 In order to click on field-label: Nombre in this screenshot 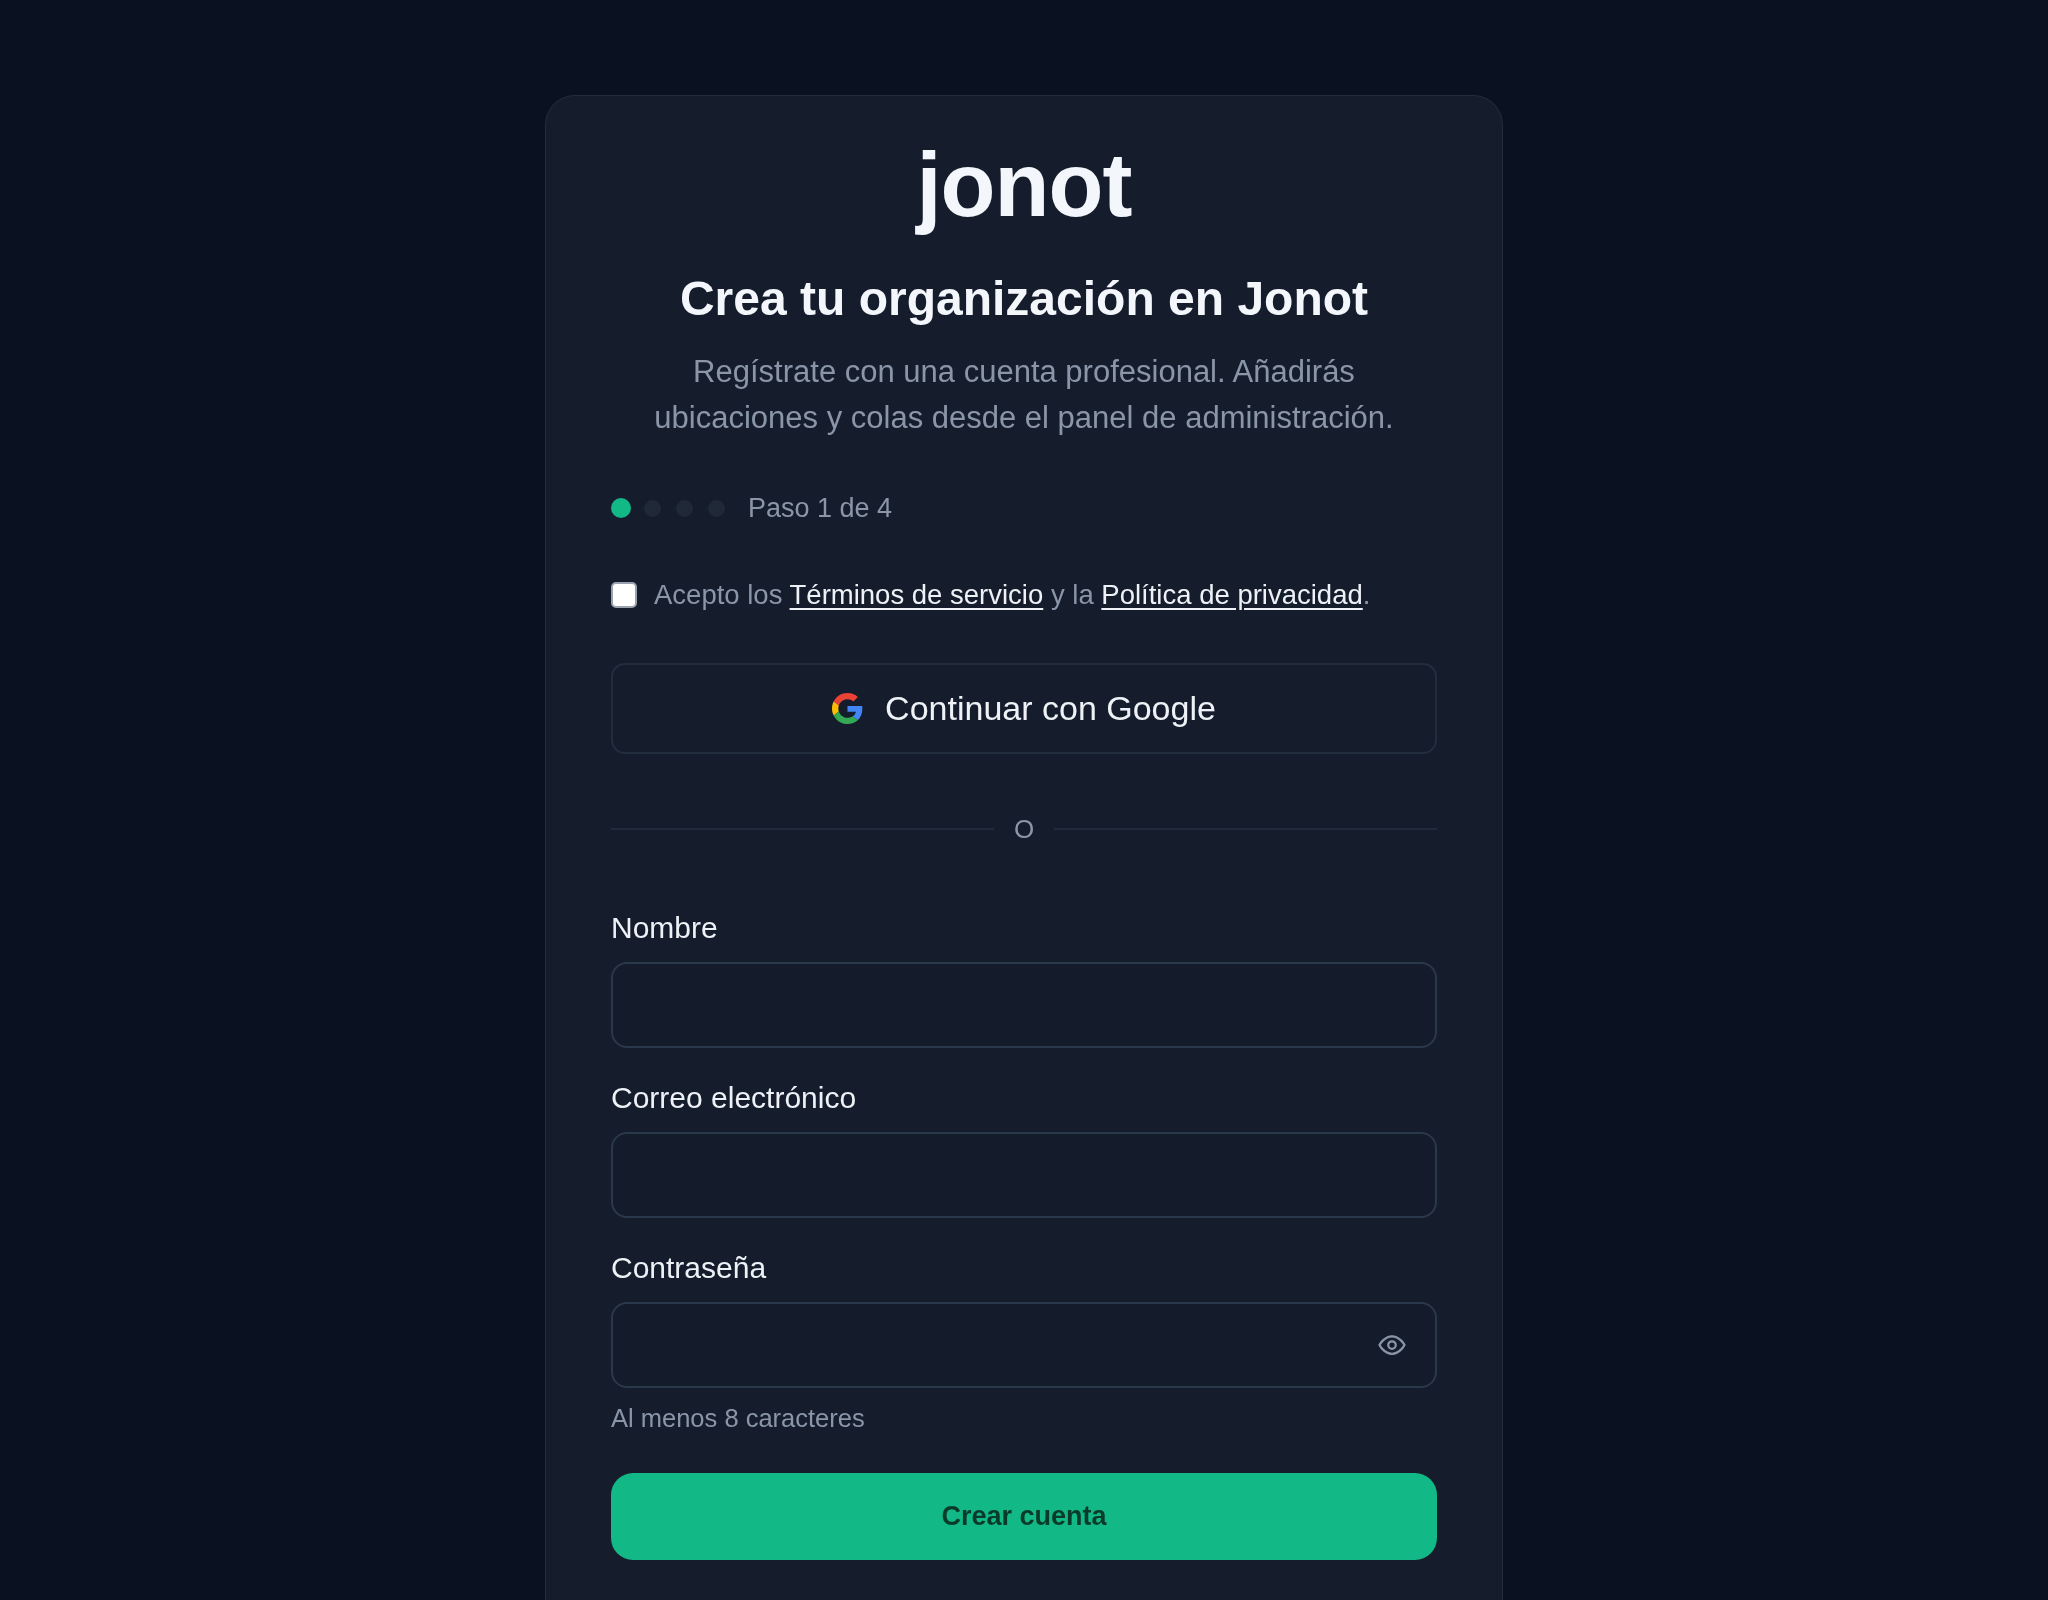, I will do `click(664, 928)`.